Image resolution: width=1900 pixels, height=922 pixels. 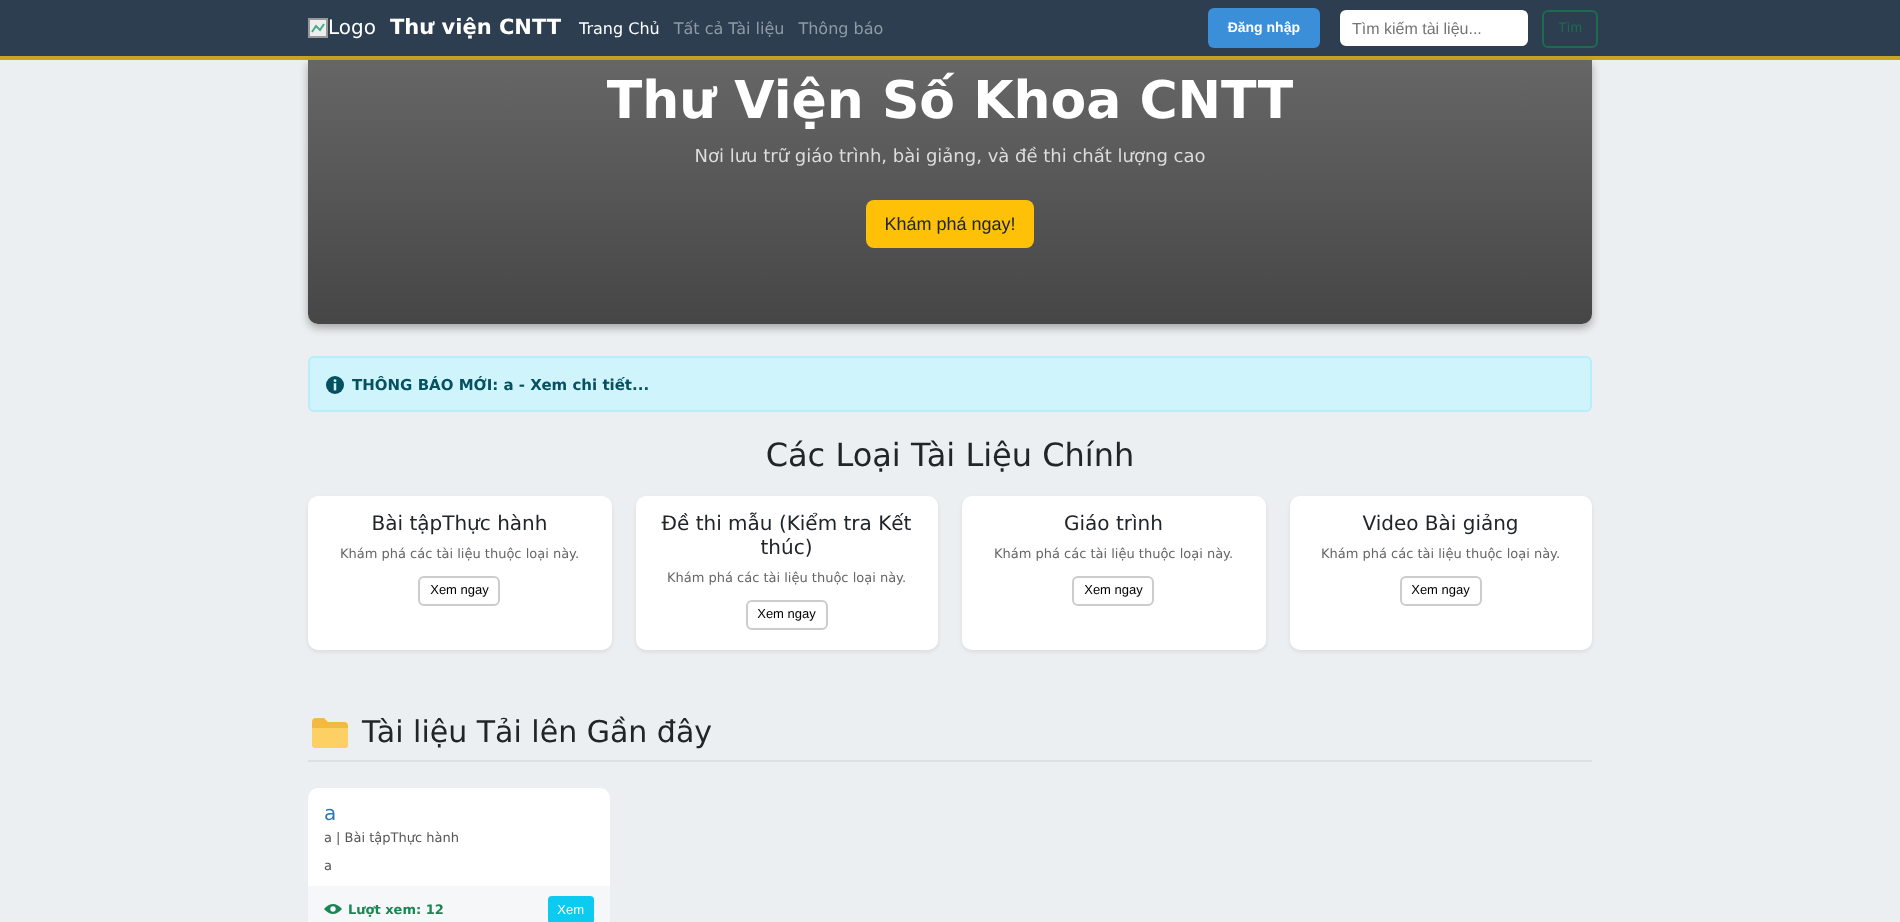 I want to click on explore-button: Khám phá ngay!, so click(x=950, y=224).